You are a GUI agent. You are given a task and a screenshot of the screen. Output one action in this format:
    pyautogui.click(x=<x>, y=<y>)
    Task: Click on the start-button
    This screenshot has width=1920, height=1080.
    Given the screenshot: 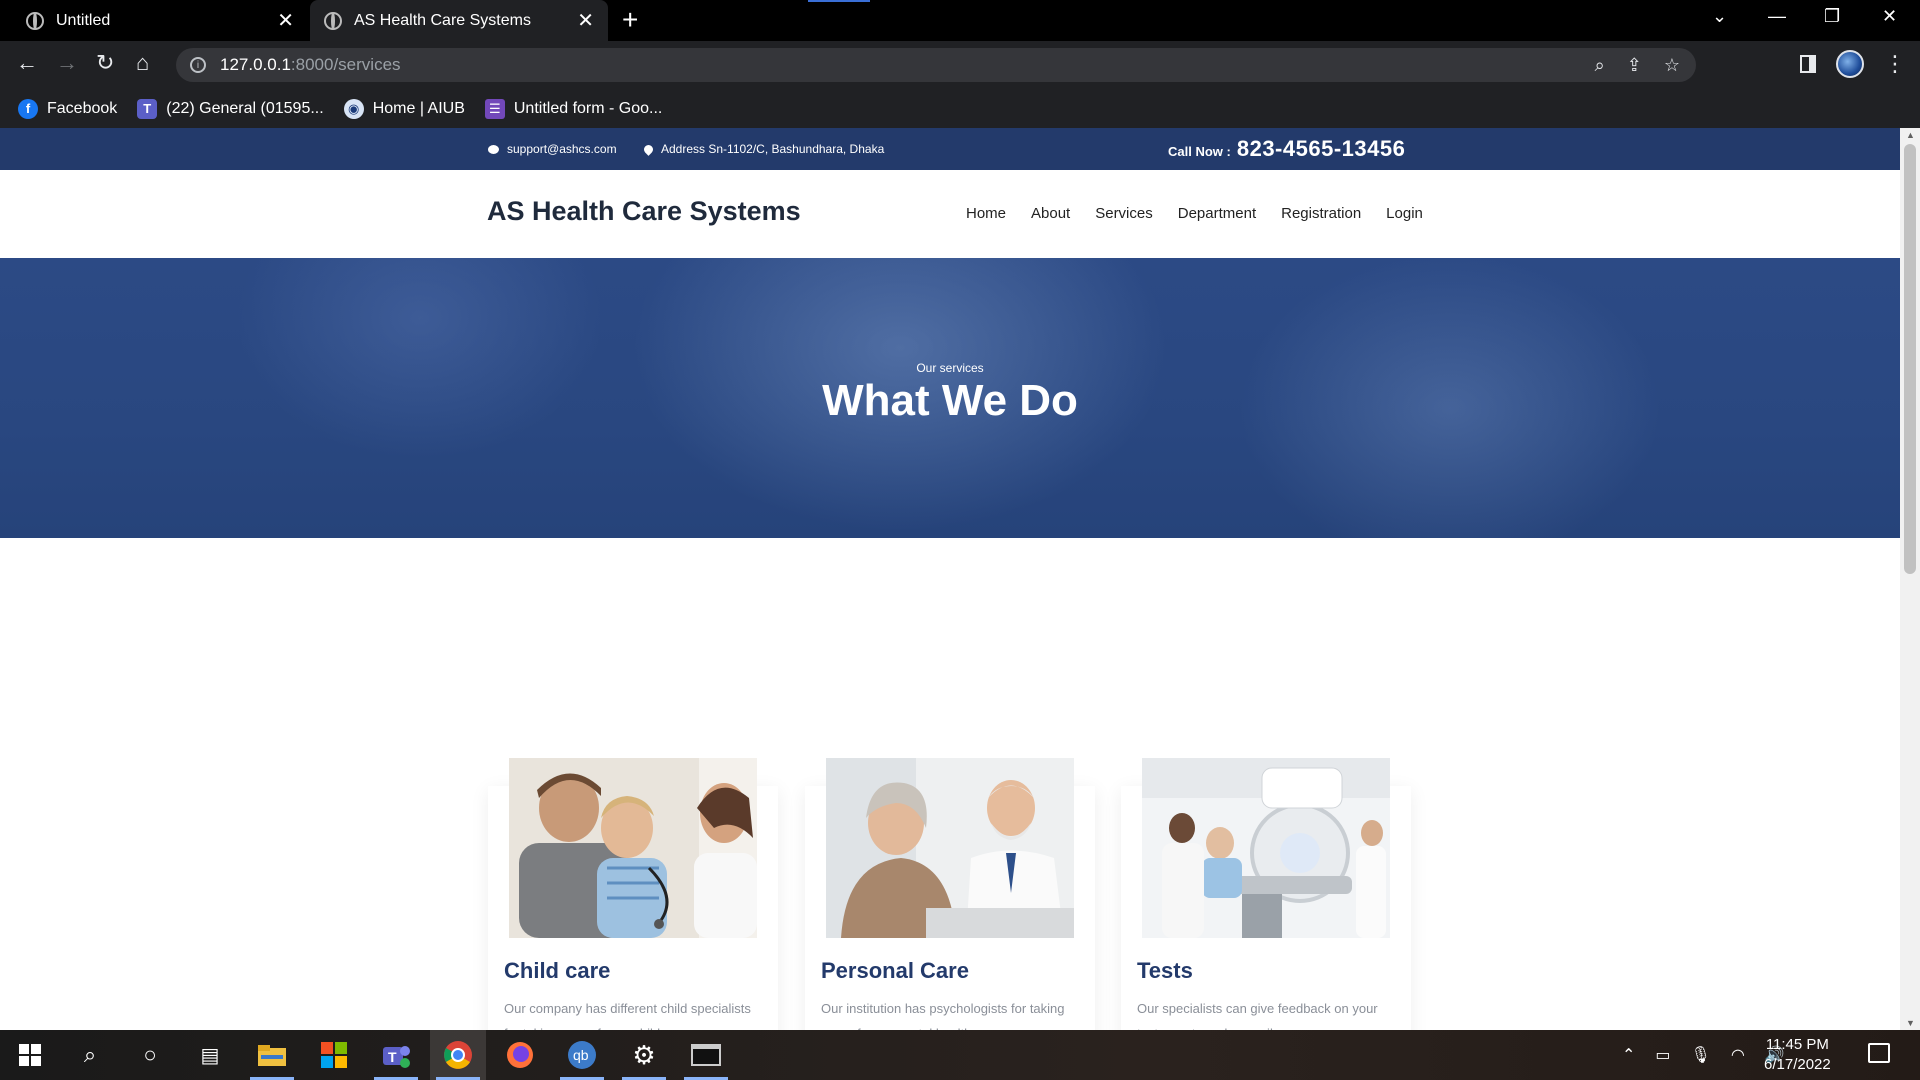 What is the action you would take?
    pyautogui.click(x=30, y=1055)
    